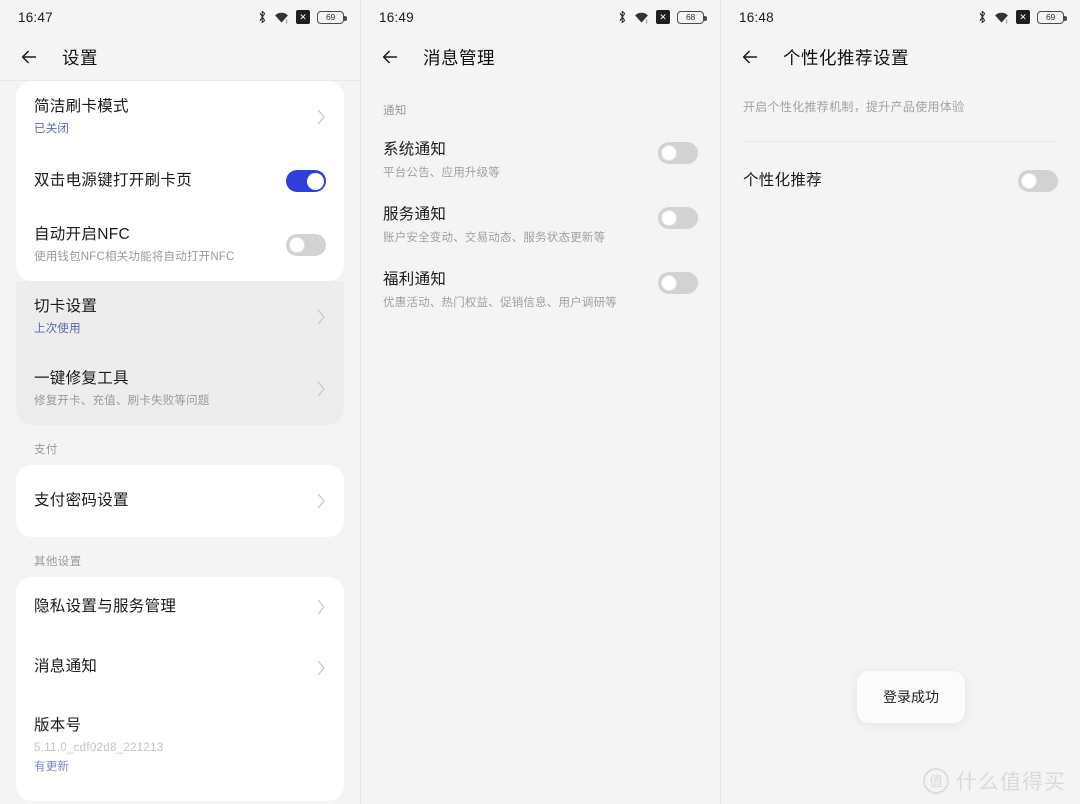  Describe the element at coordinates (306, 181) in the screenshot. I see `toggle-power-key` at that location.